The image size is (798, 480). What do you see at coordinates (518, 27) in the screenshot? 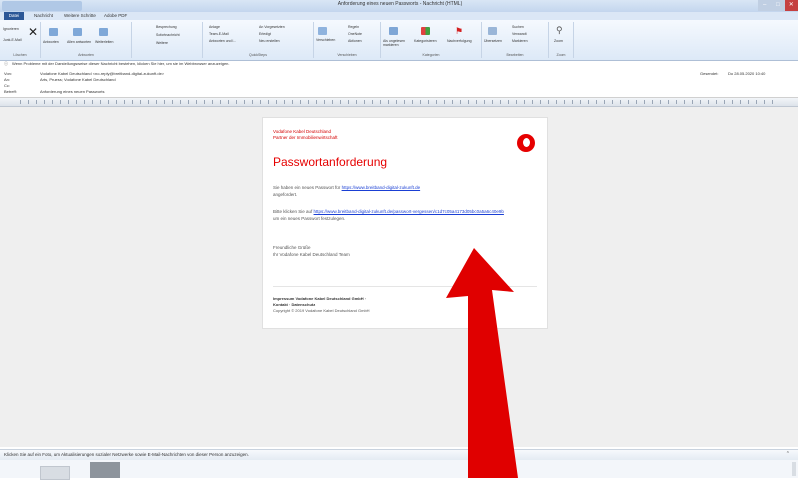
I see `find-button: Suchen` at bounding box center [518, 27].